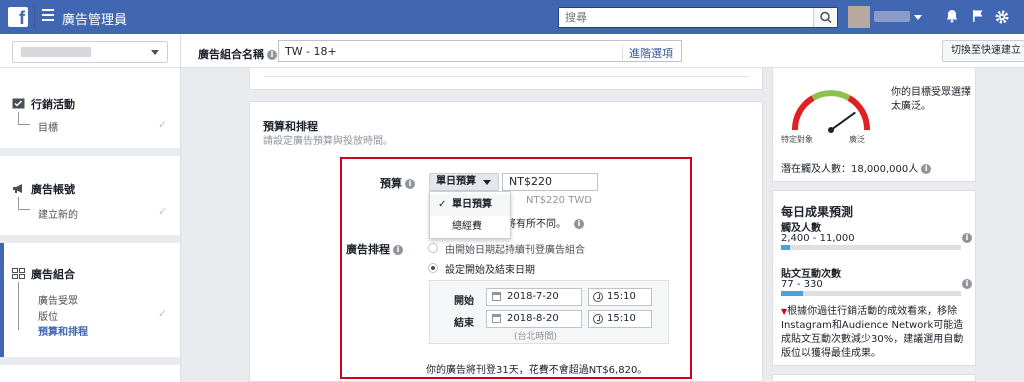 The width and height of the screenshot is (1024, 382). I want to click on start-time-input: 15:10, so click(620, 297).